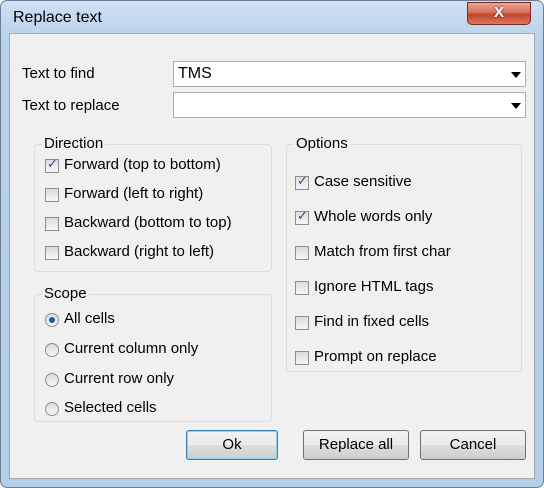  Describe the element at coordinates (119, 378) in the screenshot. I see `scope-label-2: Current row only` at that location.